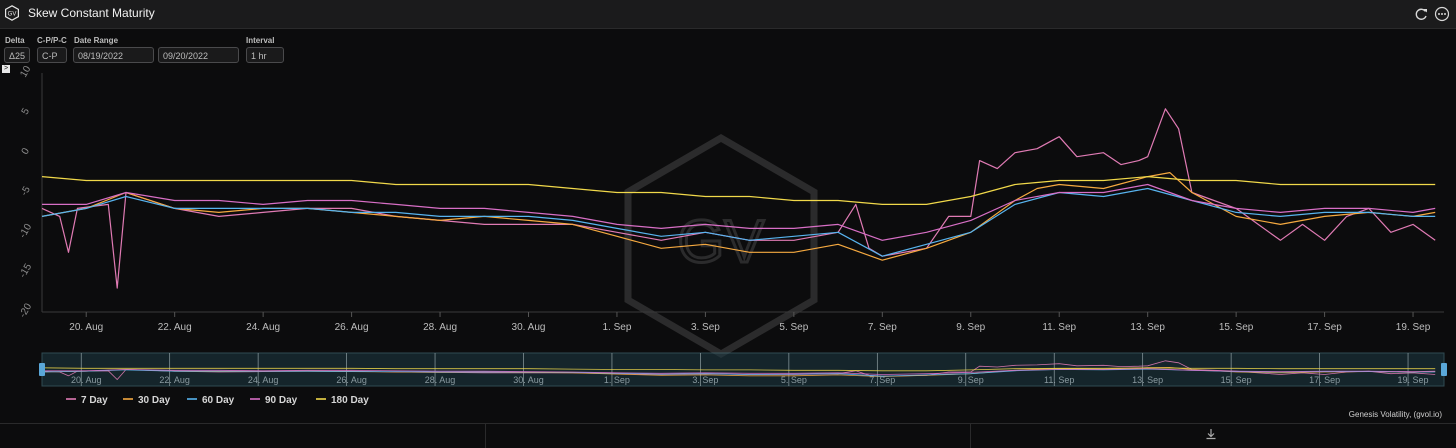 This screenshot has width=1456, height=448. What do you see at coordinates (175, 327) in the screenshot?
I see `x-tick-label: 22. Aug` at bounding box center [175, 327].